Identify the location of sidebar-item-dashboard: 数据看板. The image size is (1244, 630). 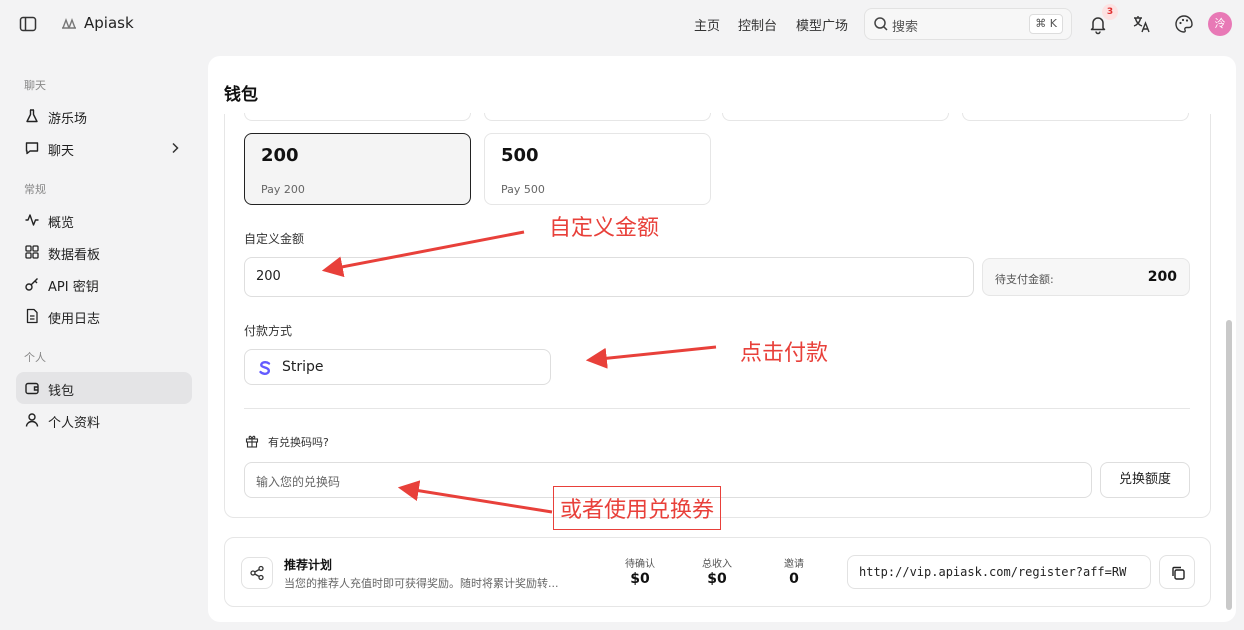
(104, 252).